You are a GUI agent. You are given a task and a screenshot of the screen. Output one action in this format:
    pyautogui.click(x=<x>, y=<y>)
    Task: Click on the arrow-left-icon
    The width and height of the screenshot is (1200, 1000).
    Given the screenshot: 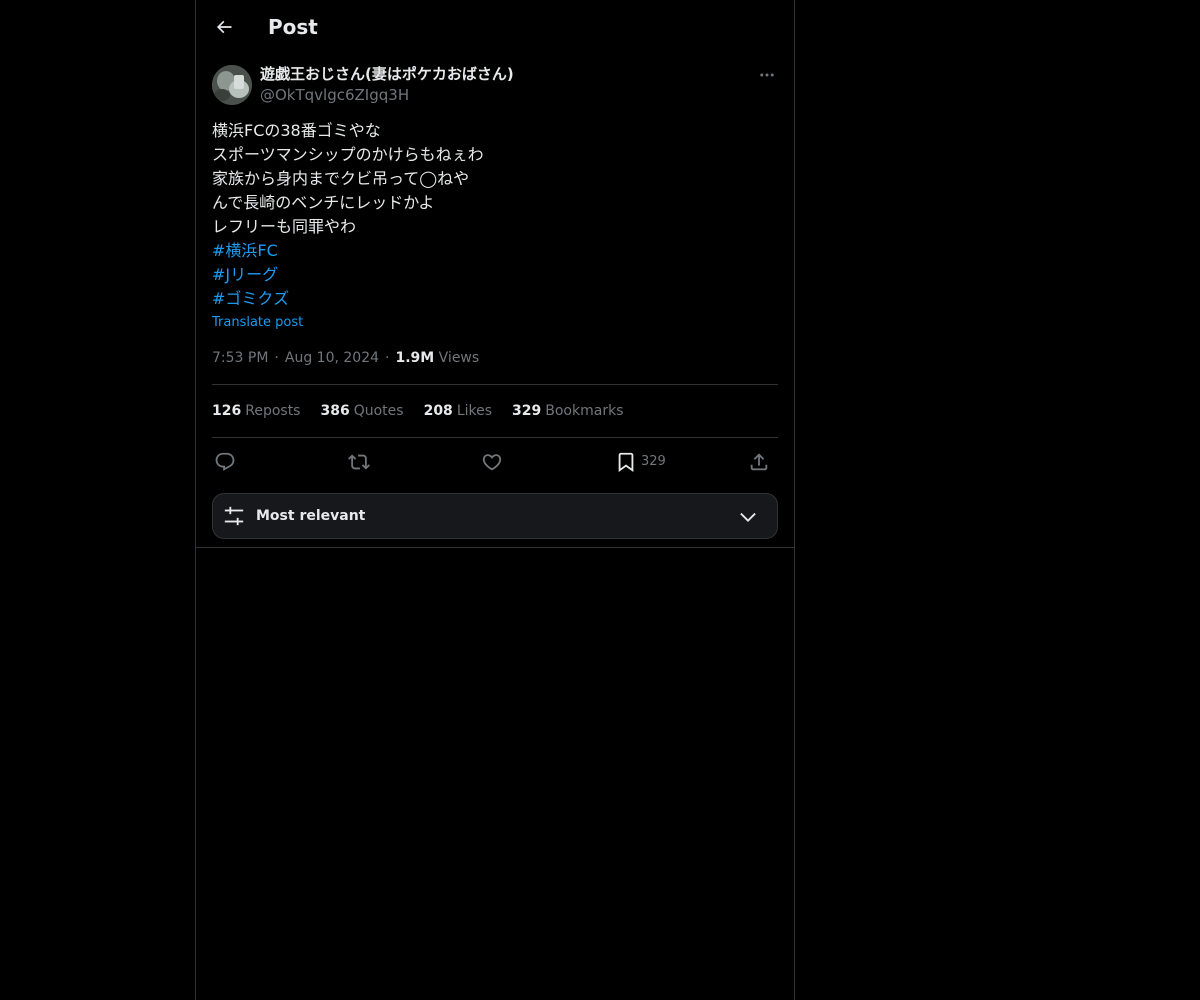 What is the action you would take?
    pyautogui.click(x=224, y=27)
    